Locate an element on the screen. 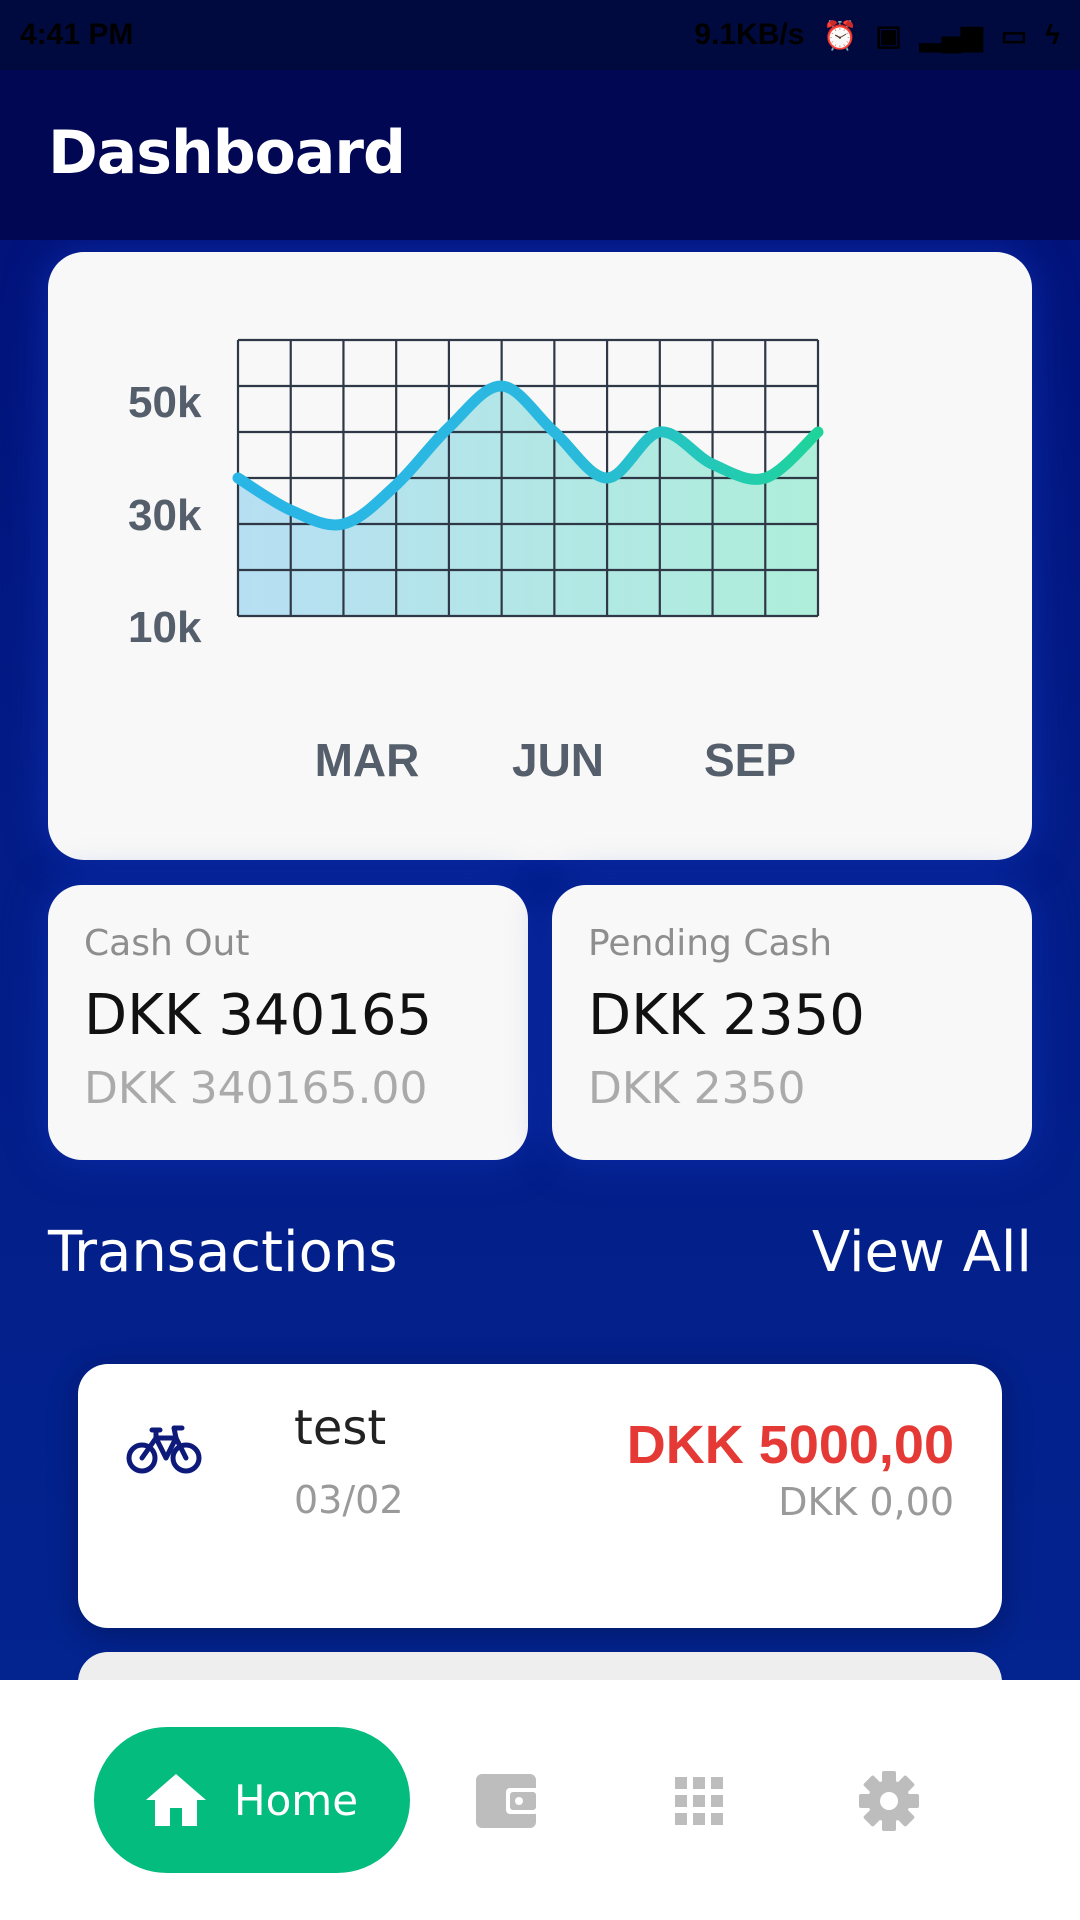 The image size is (1080, 1920). status-bar: 4:41 PM 9.1KB/s ⏰ ▣ ▂▄▆ ▭ ϟ is located at coordinates (540, 35).